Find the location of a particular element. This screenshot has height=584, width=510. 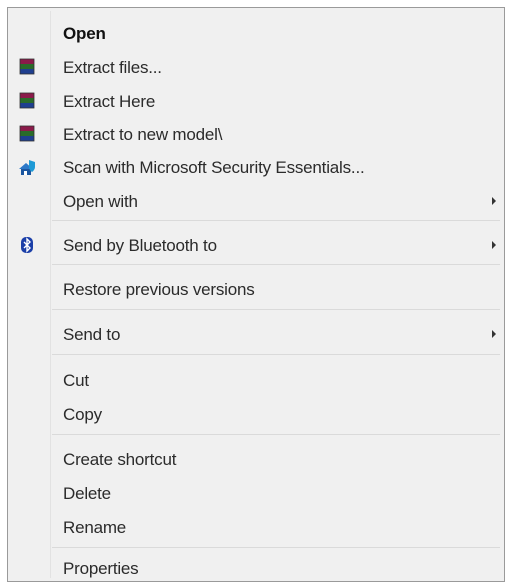

menu-item-restore-versions-label: Restore previous versions is located at coordinates (159, 289).